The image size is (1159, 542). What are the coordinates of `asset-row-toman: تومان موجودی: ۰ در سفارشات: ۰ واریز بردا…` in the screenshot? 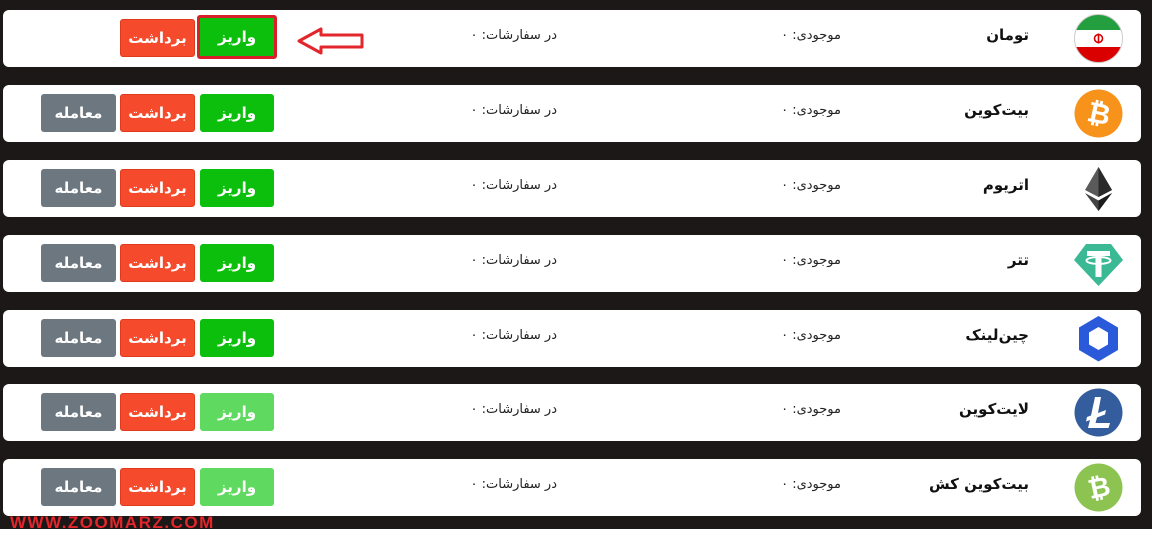 It's located at (572, 38).